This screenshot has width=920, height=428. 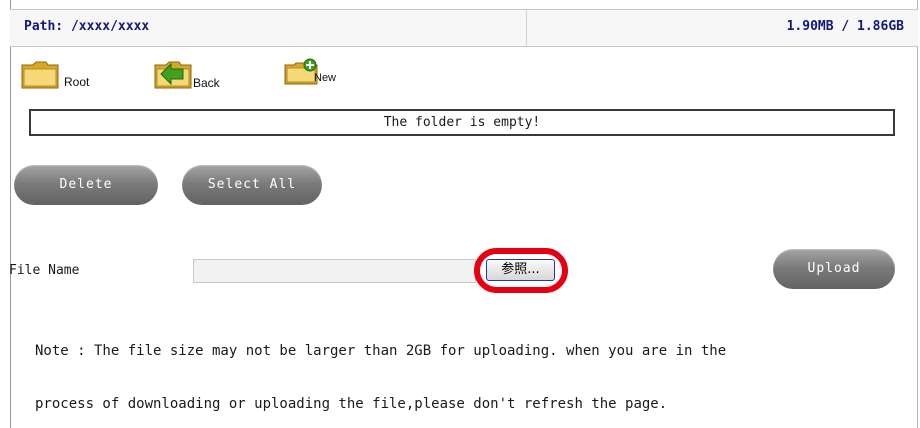 I want to click on folder-back-icon, so click(x=173, y=75).